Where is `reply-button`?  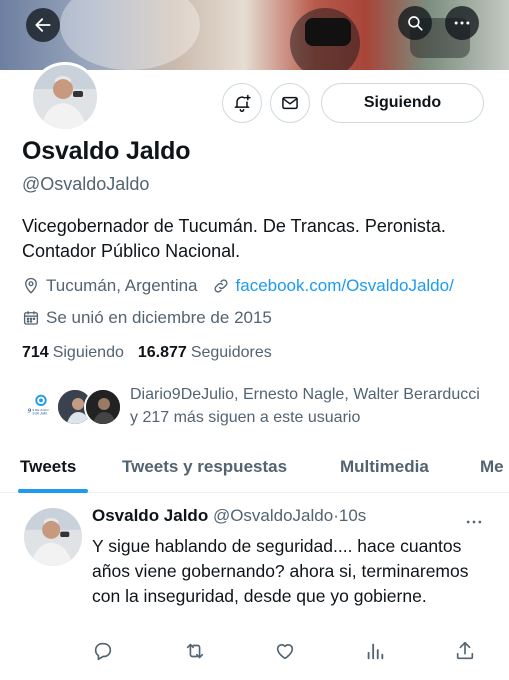
reply-button is located at coordinates (103, 653).